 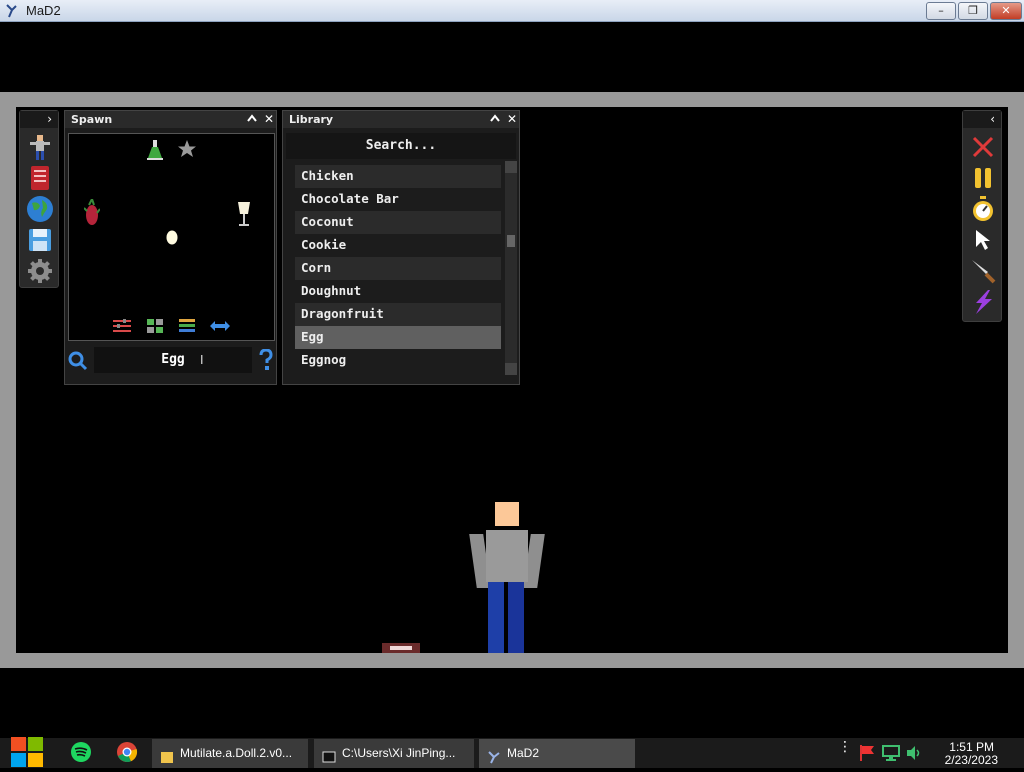 I want to click on floppy-disk-icon, so click(x=40, y=240).